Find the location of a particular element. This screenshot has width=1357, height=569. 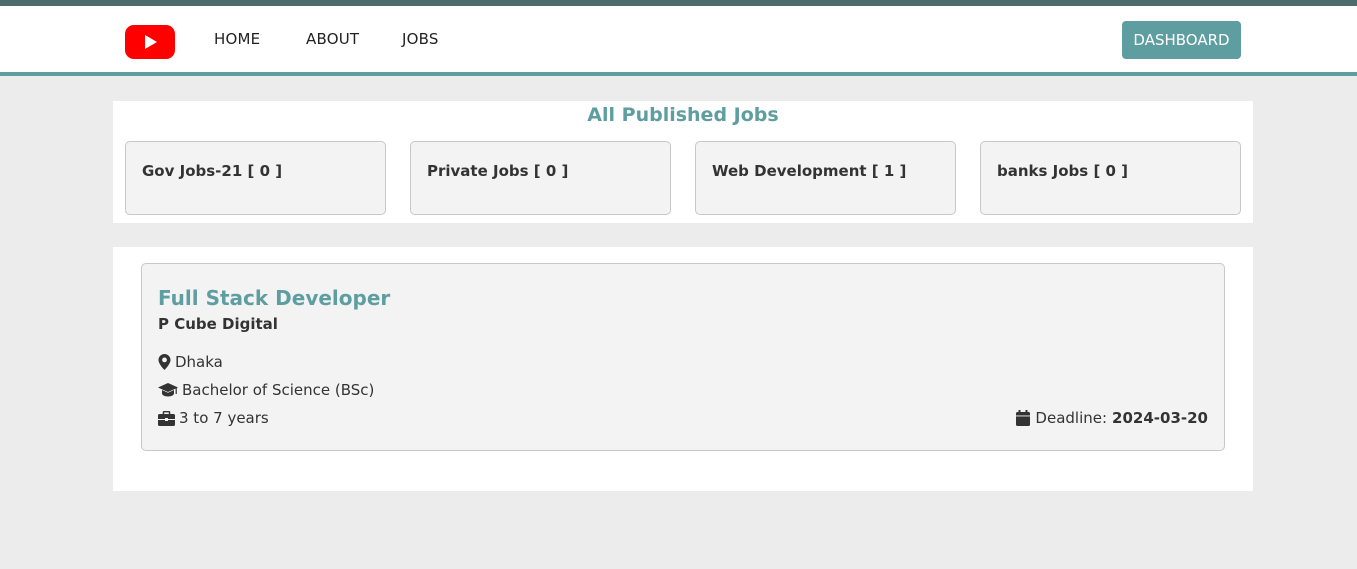

education-text: Bachelor of Science (BSc) is located at coordinates (278, 390).